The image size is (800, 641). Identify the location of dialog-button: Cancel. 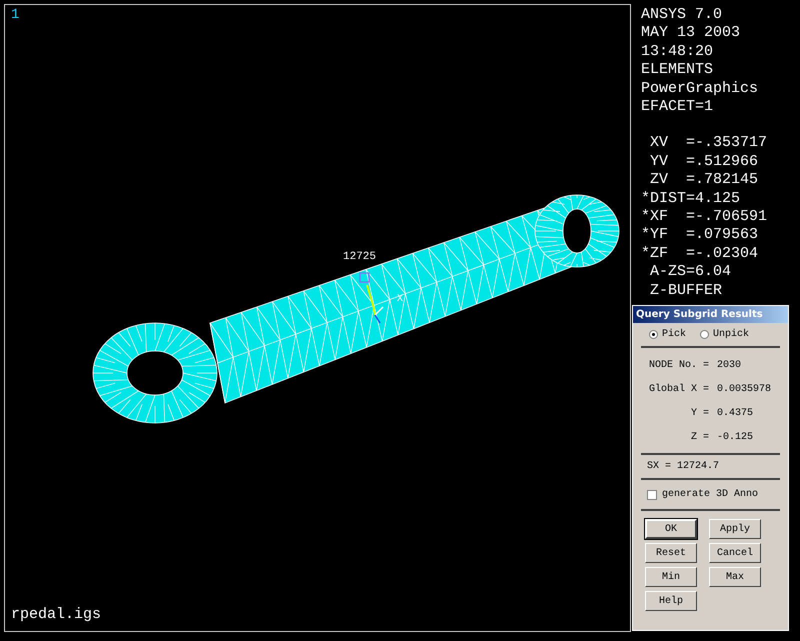
(735, 553).